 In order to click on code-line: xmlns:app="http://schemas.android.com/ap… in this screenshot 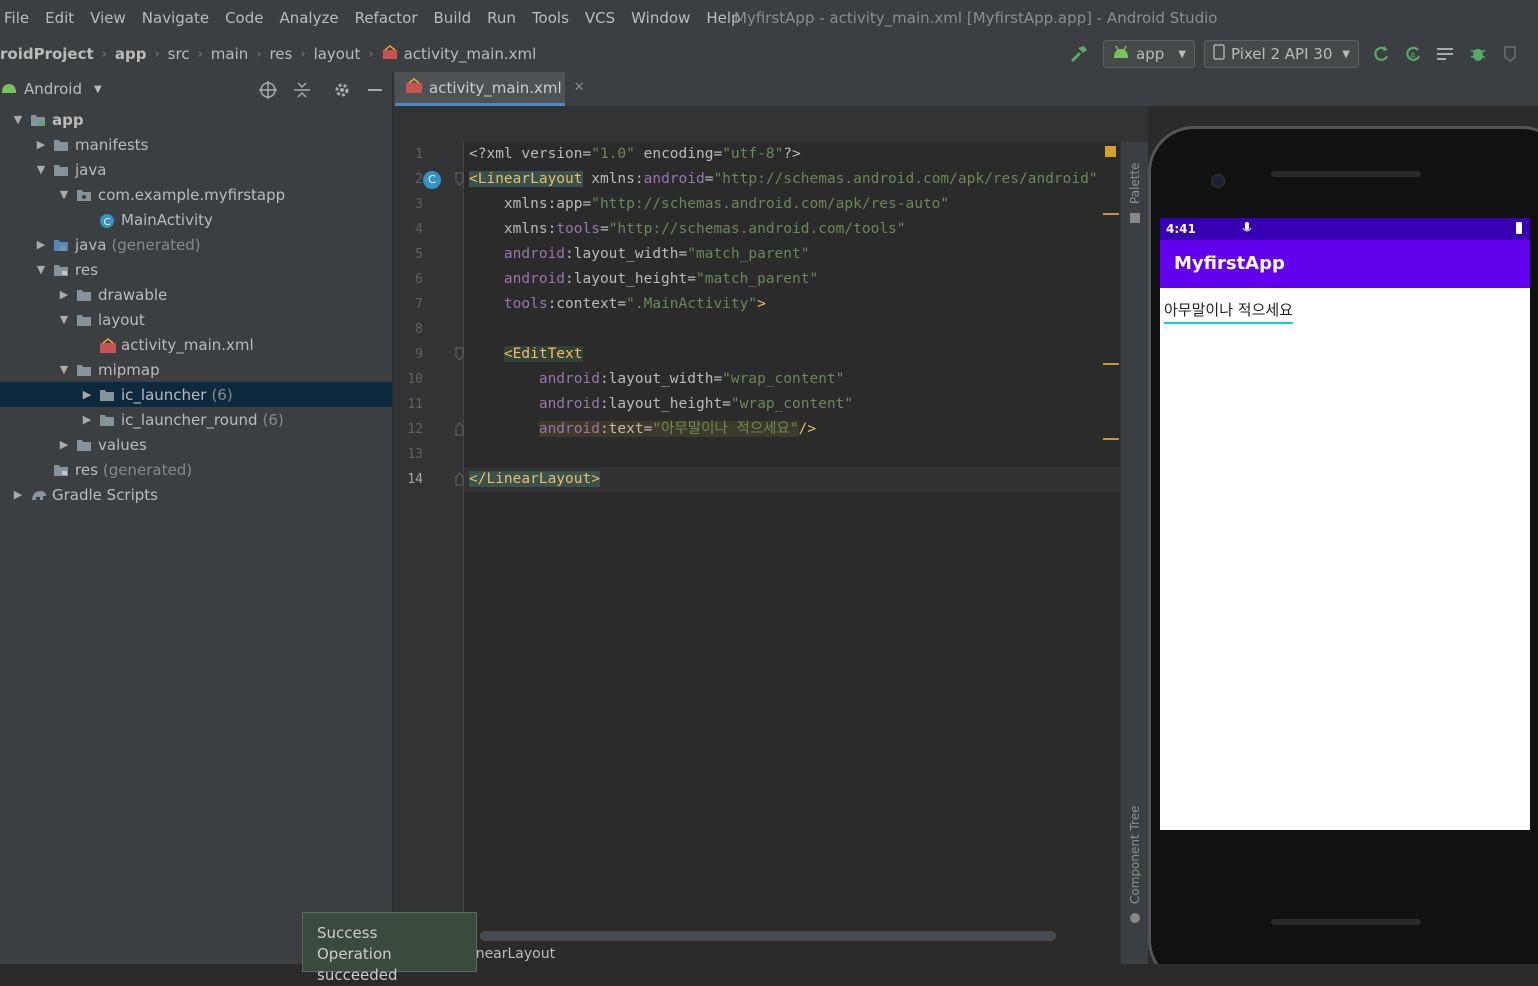, I will do `click(792, 204)`.